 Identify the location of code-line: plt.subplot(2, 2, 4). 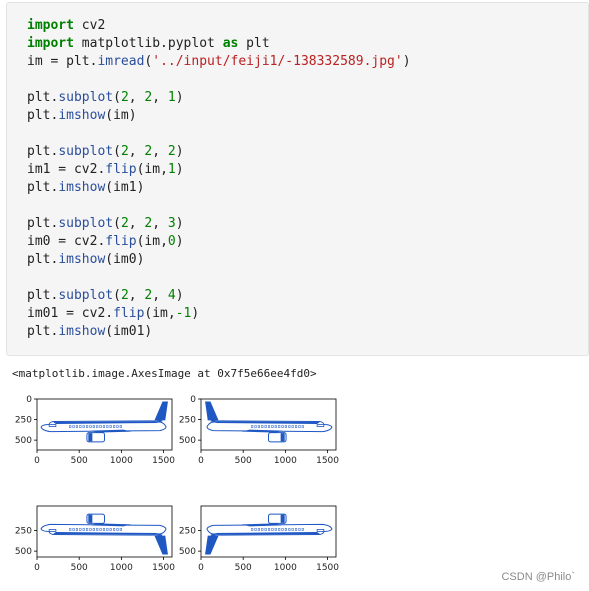
(105, 295).